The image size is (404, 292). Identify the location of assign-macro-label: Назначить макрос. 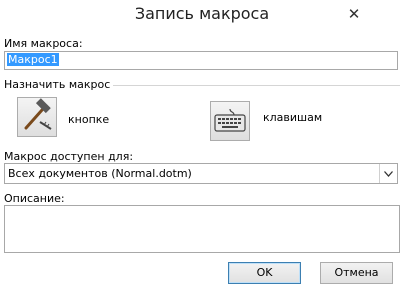
(59, 84).